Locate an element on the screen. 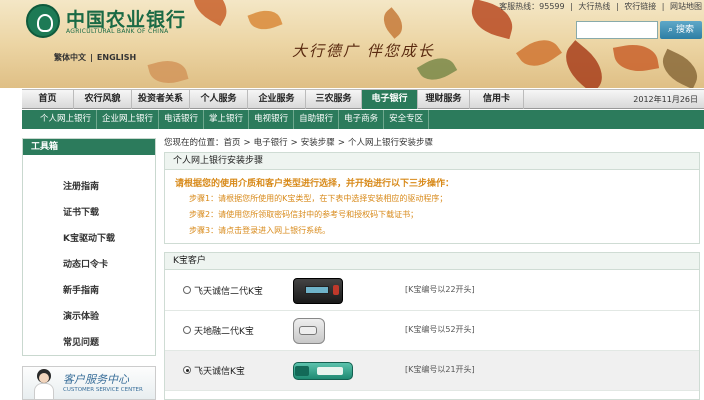 Image resolution: width=704 pixels, height=400 pixels. kbao-option-label: 天地融二代K宝 is located at coordinates (224, 332).